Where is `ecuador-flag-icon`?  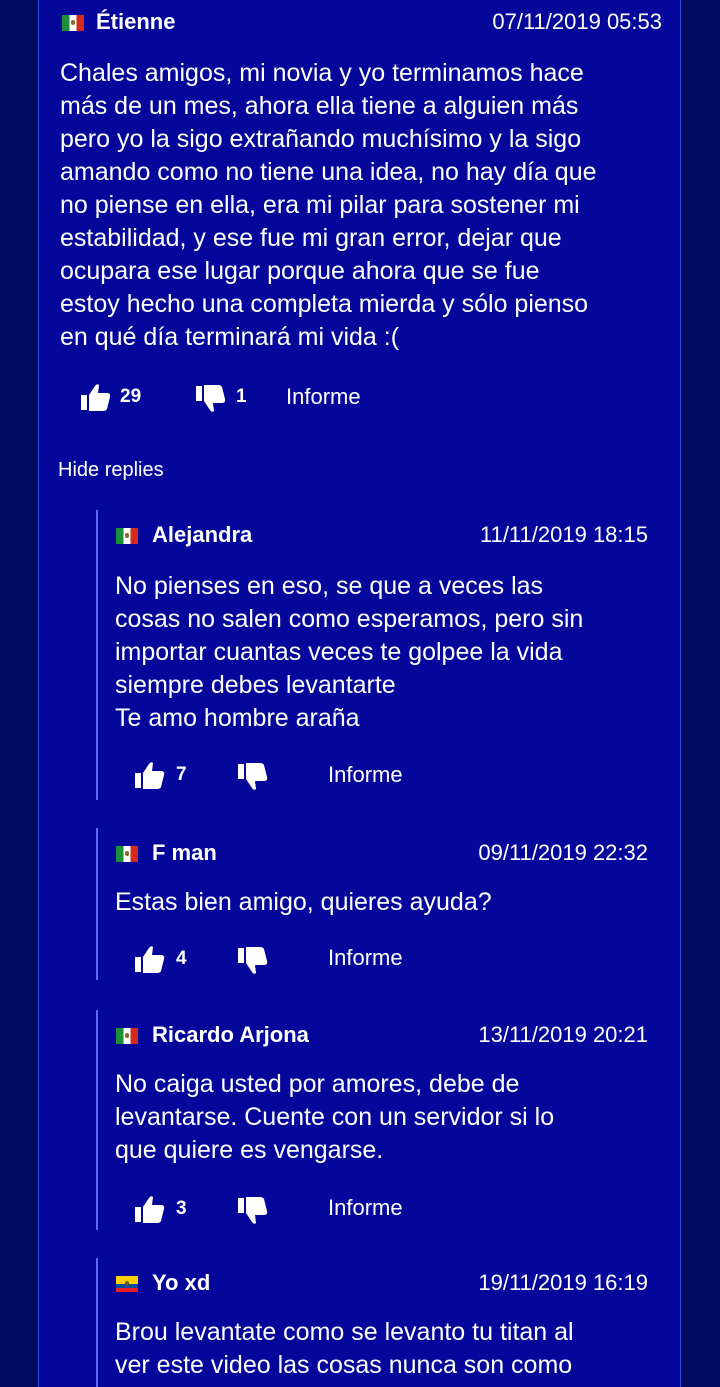
ecuador-flag-icon is located at coordinates (127, 1284).